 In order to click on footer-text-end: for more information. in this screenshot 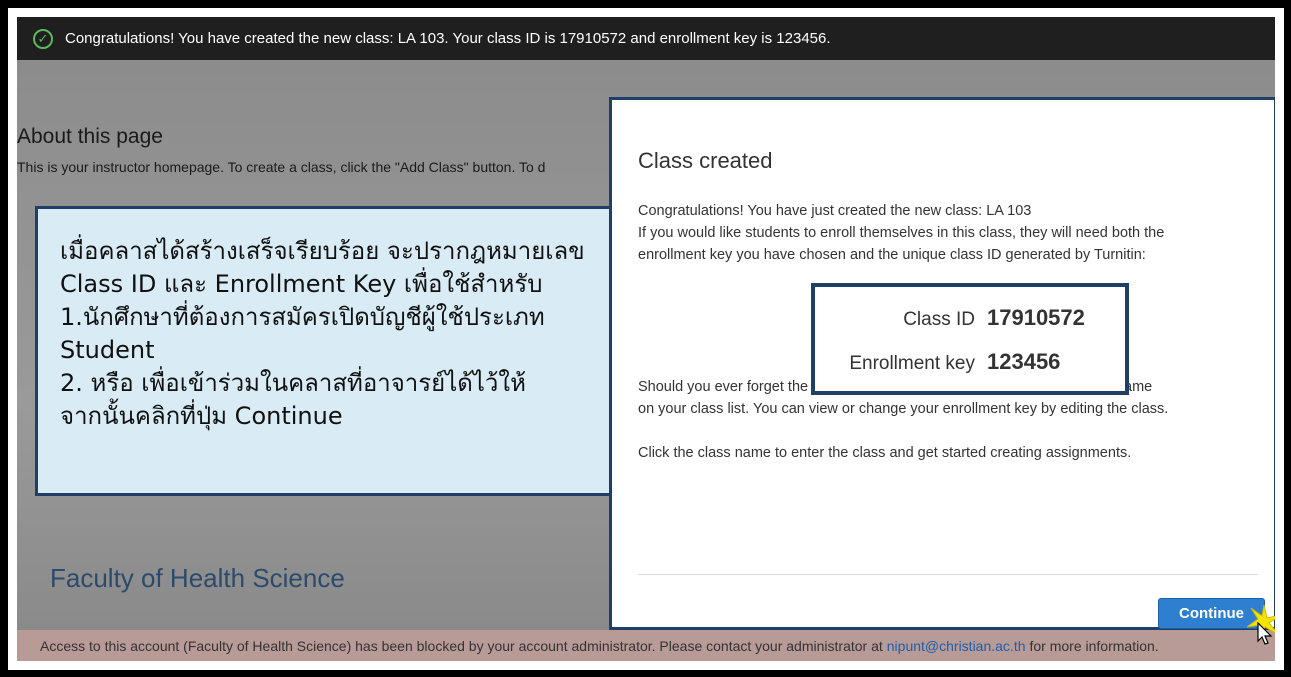, I will do `click(1094, 645)`.